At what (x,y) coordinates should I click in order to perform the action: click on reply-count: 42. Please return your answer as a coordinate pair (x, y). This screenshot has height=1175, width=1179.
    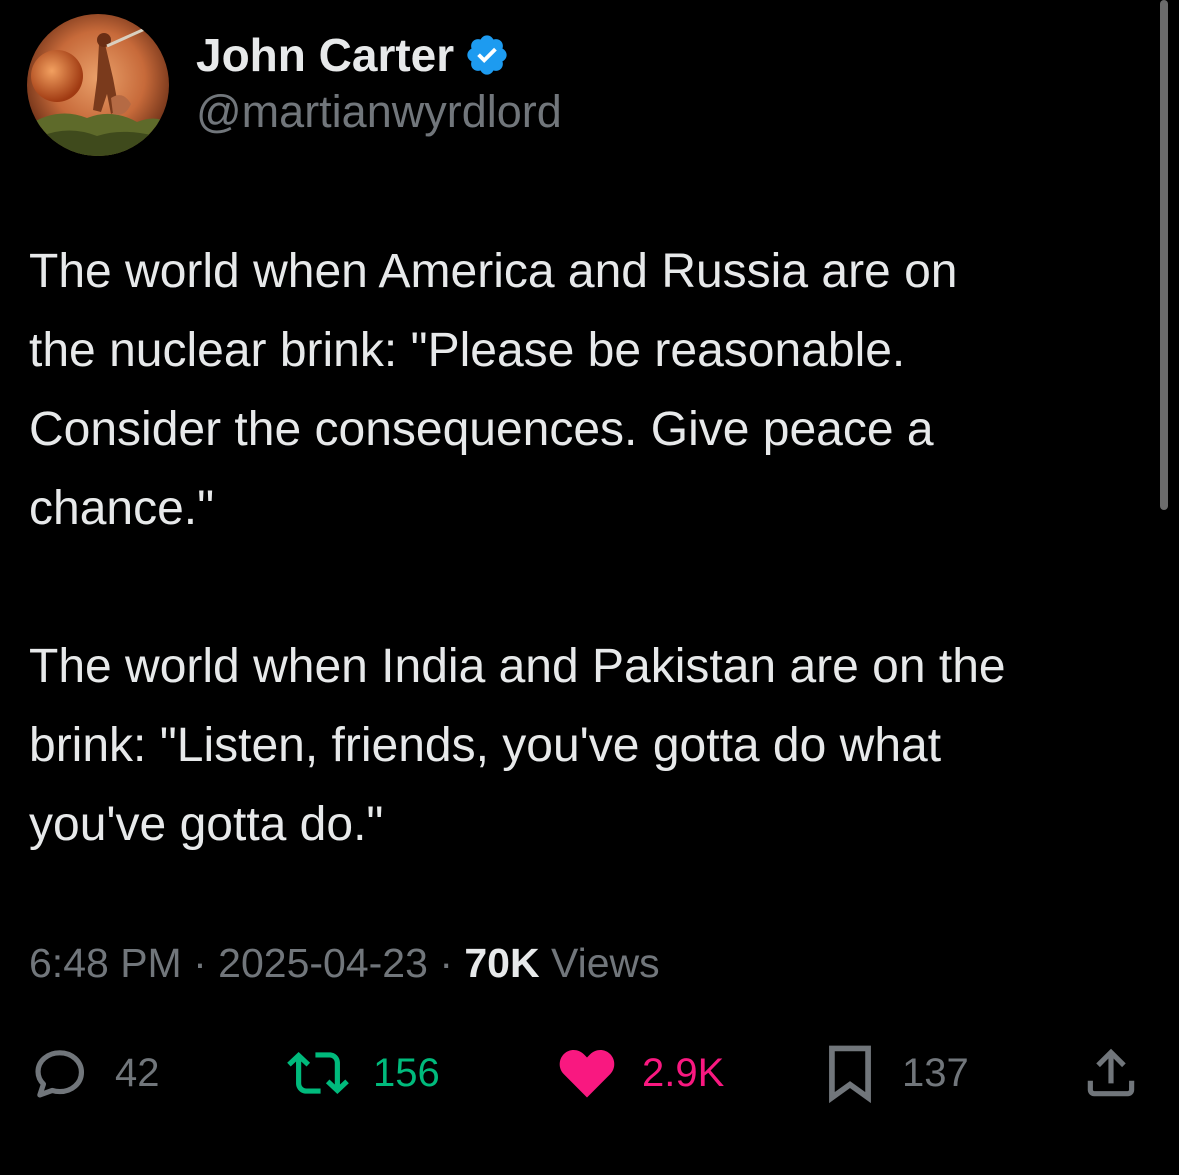
    Looking at the image, I should click on (137, 1072).